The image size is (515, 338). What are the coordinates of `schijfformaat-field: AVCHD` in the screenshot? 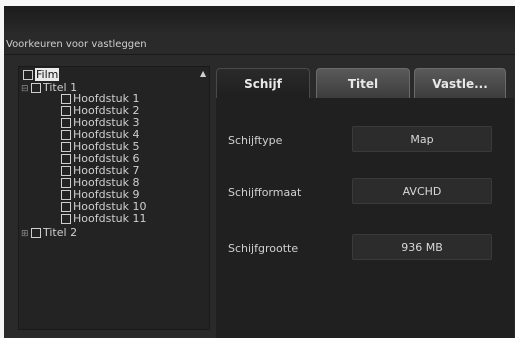 It's located at (422, 191).